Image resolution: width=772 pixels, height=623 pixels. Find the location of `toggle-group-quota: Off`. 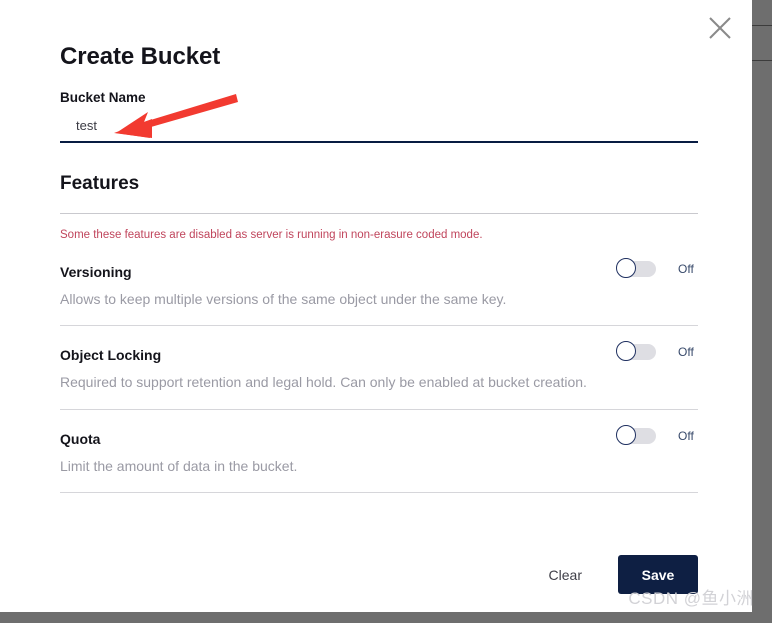

toggle-group-quota: Off is located at coordinates (657, 434).